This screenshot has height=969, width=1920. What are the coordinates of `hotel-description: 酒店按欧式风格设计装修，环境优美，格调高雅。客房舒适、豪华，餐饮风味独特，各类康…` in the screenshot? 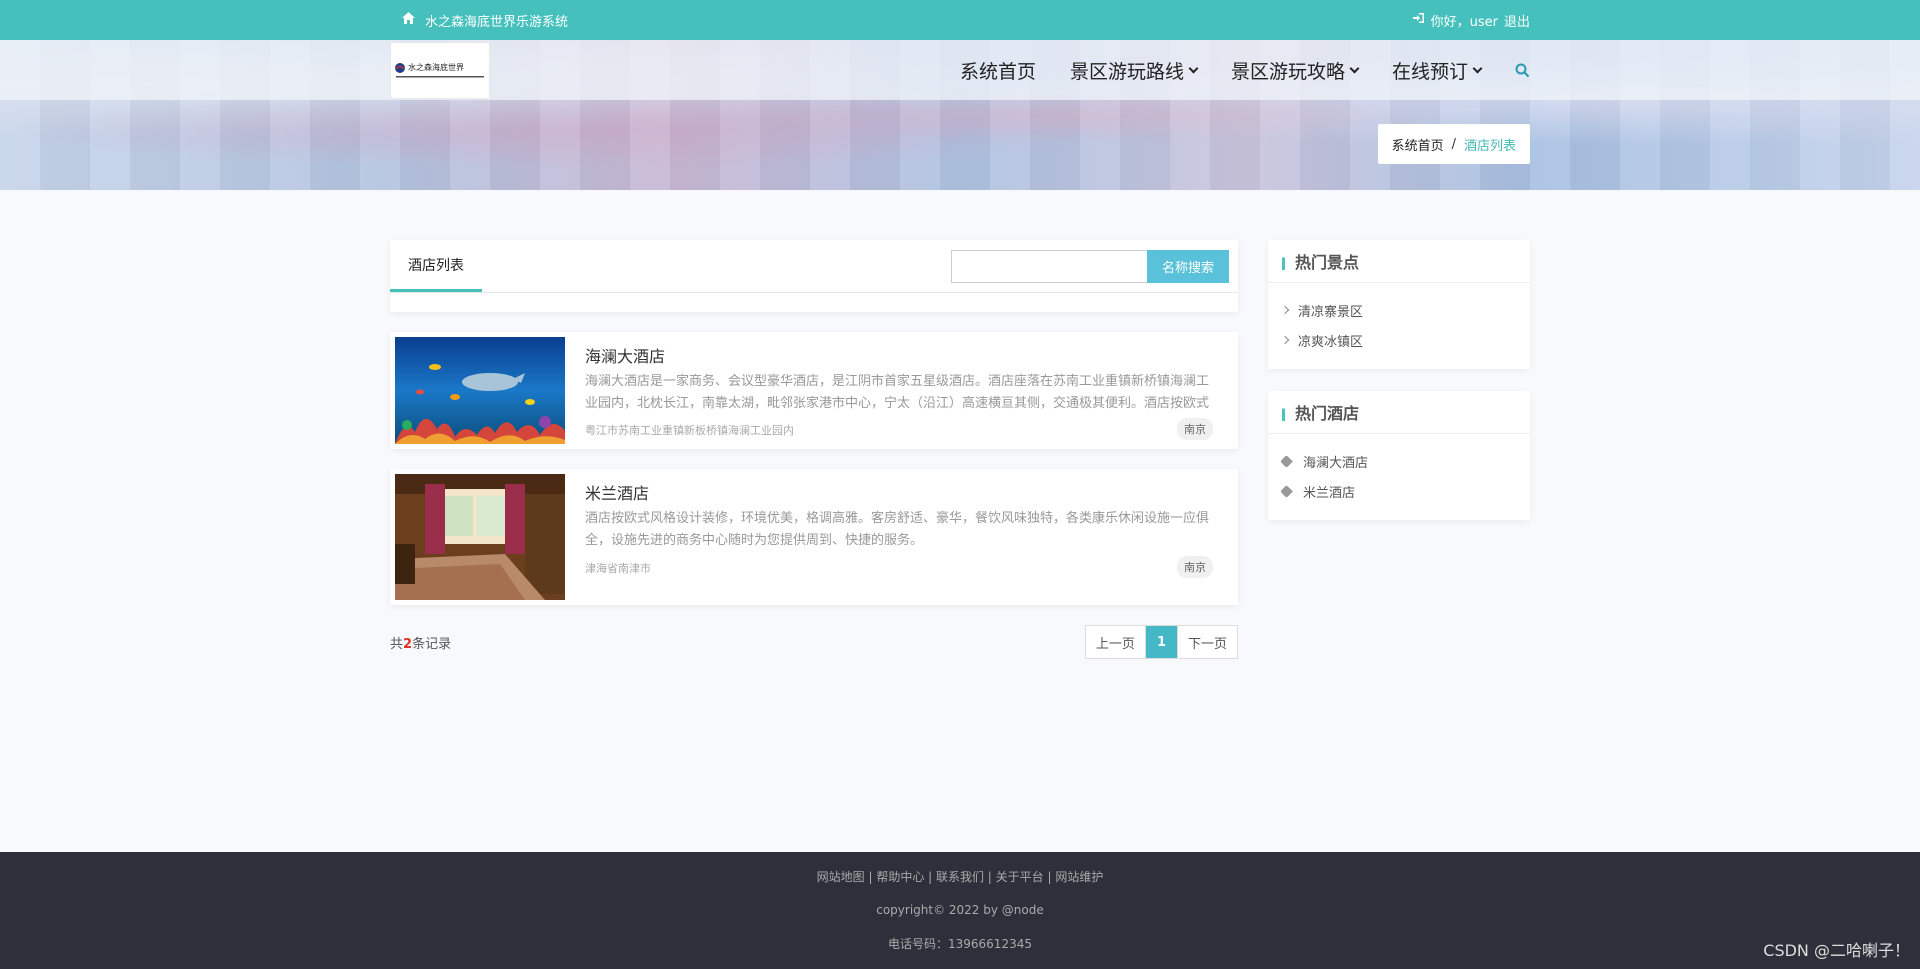 It's located at (897, 529).